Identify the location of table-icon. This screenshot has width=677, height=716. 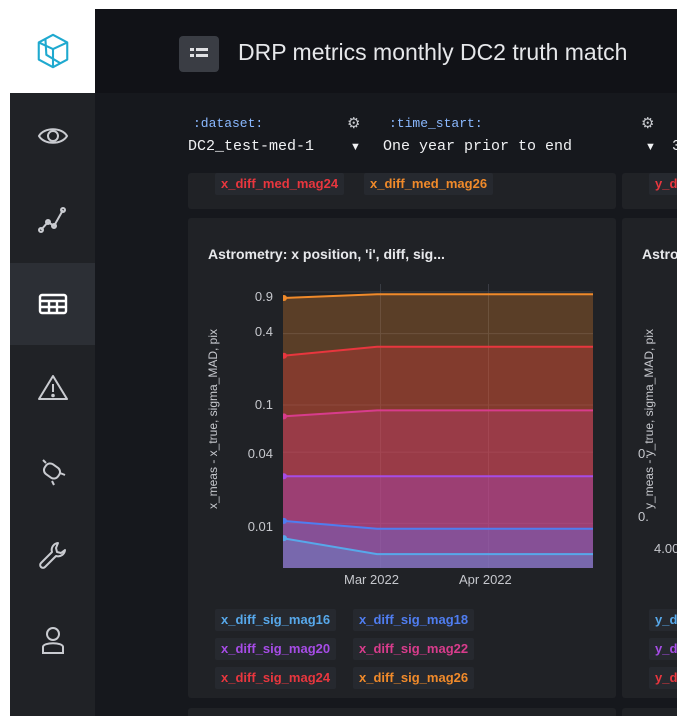
(52, 304).